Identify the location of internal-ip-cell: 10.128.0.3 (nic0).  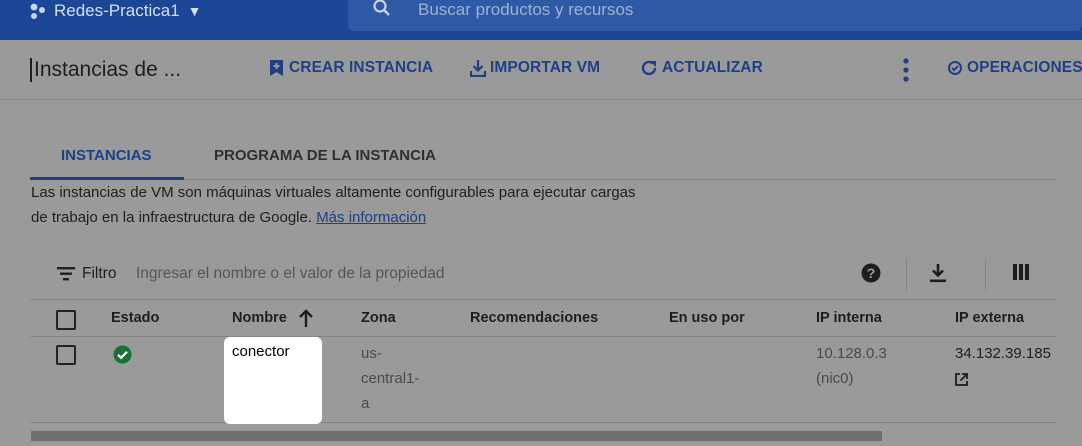
(851, 366).